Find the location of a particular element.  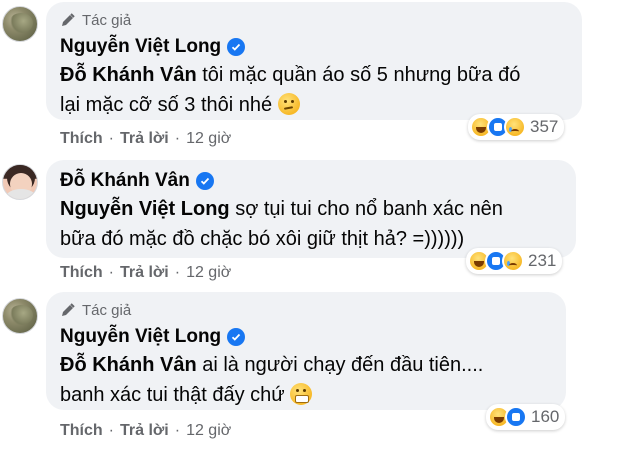

reaction-summary: 160 is located at coordinates (526, 417).